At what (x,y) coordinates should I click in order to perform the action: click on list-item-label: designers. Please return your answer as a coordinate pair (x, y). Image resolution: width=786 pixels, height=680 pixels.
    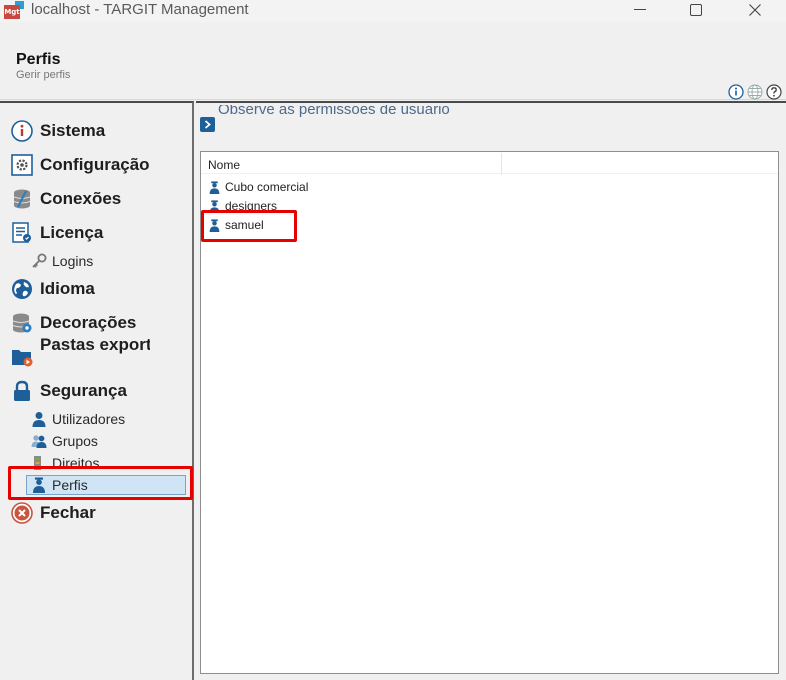
    Looking at the image, I should click on (251, 206).